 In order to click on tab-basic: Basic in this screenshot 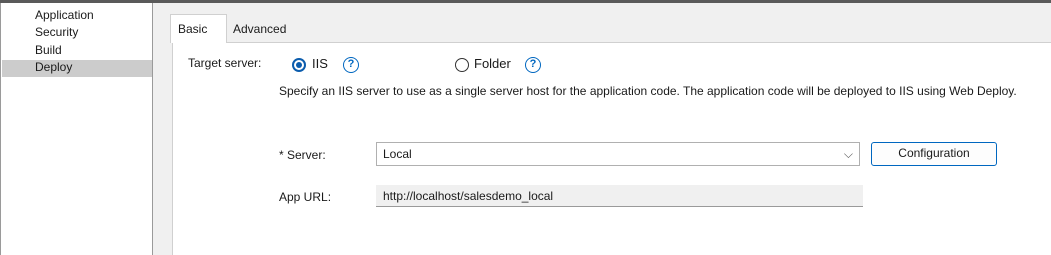, I will do `click(198, 28)`.